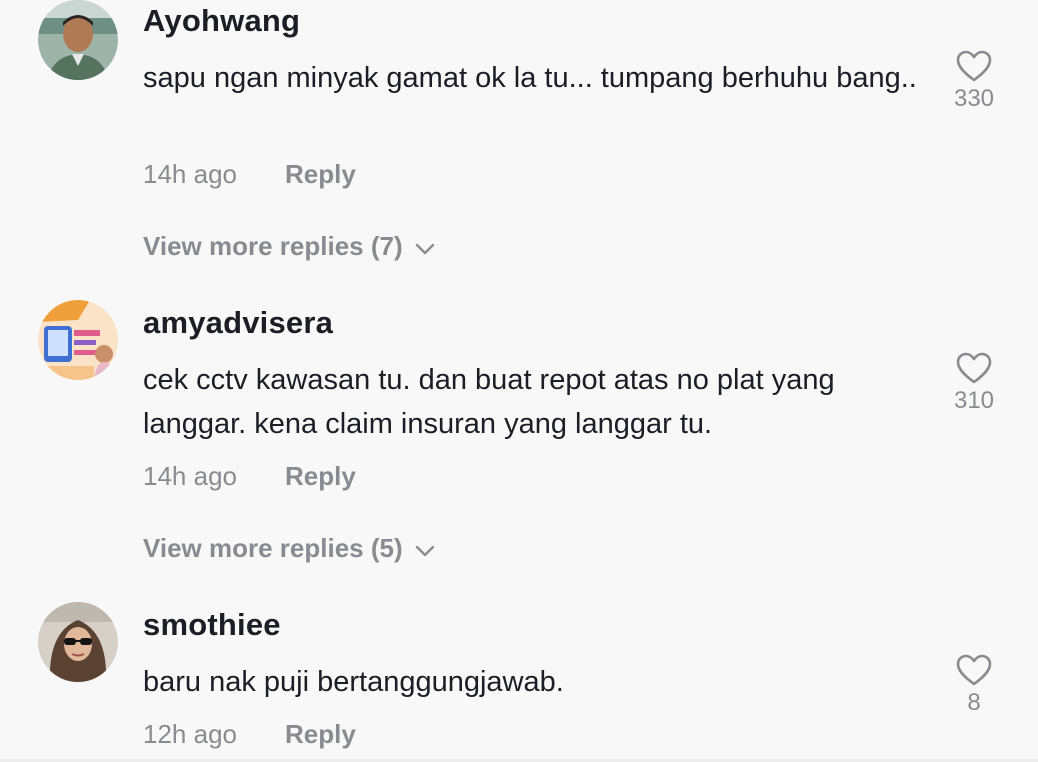 The width and height of the screenshot is (1038, 762). Describe the element at coordinates (273, 246) in the screenshot. I see `view-more-replies-label: View more replies (7)` at that location.